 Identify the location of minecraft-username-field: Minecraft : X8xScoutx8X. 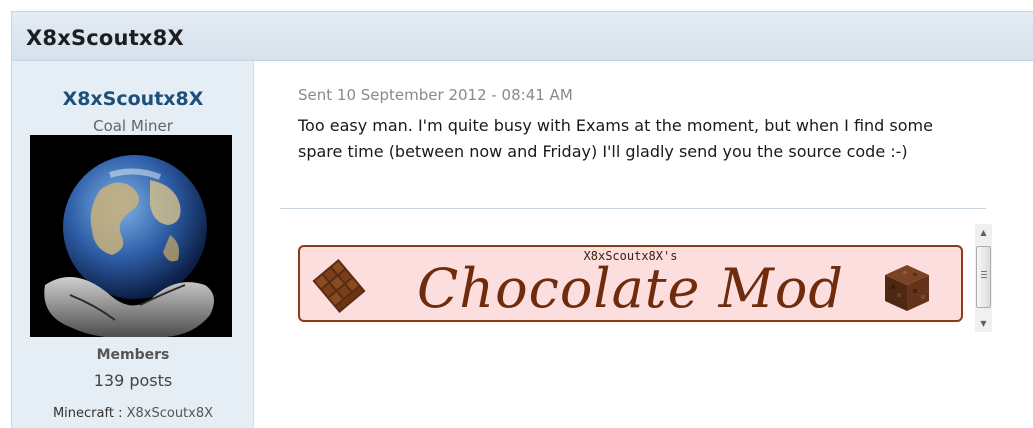
(133, 413).